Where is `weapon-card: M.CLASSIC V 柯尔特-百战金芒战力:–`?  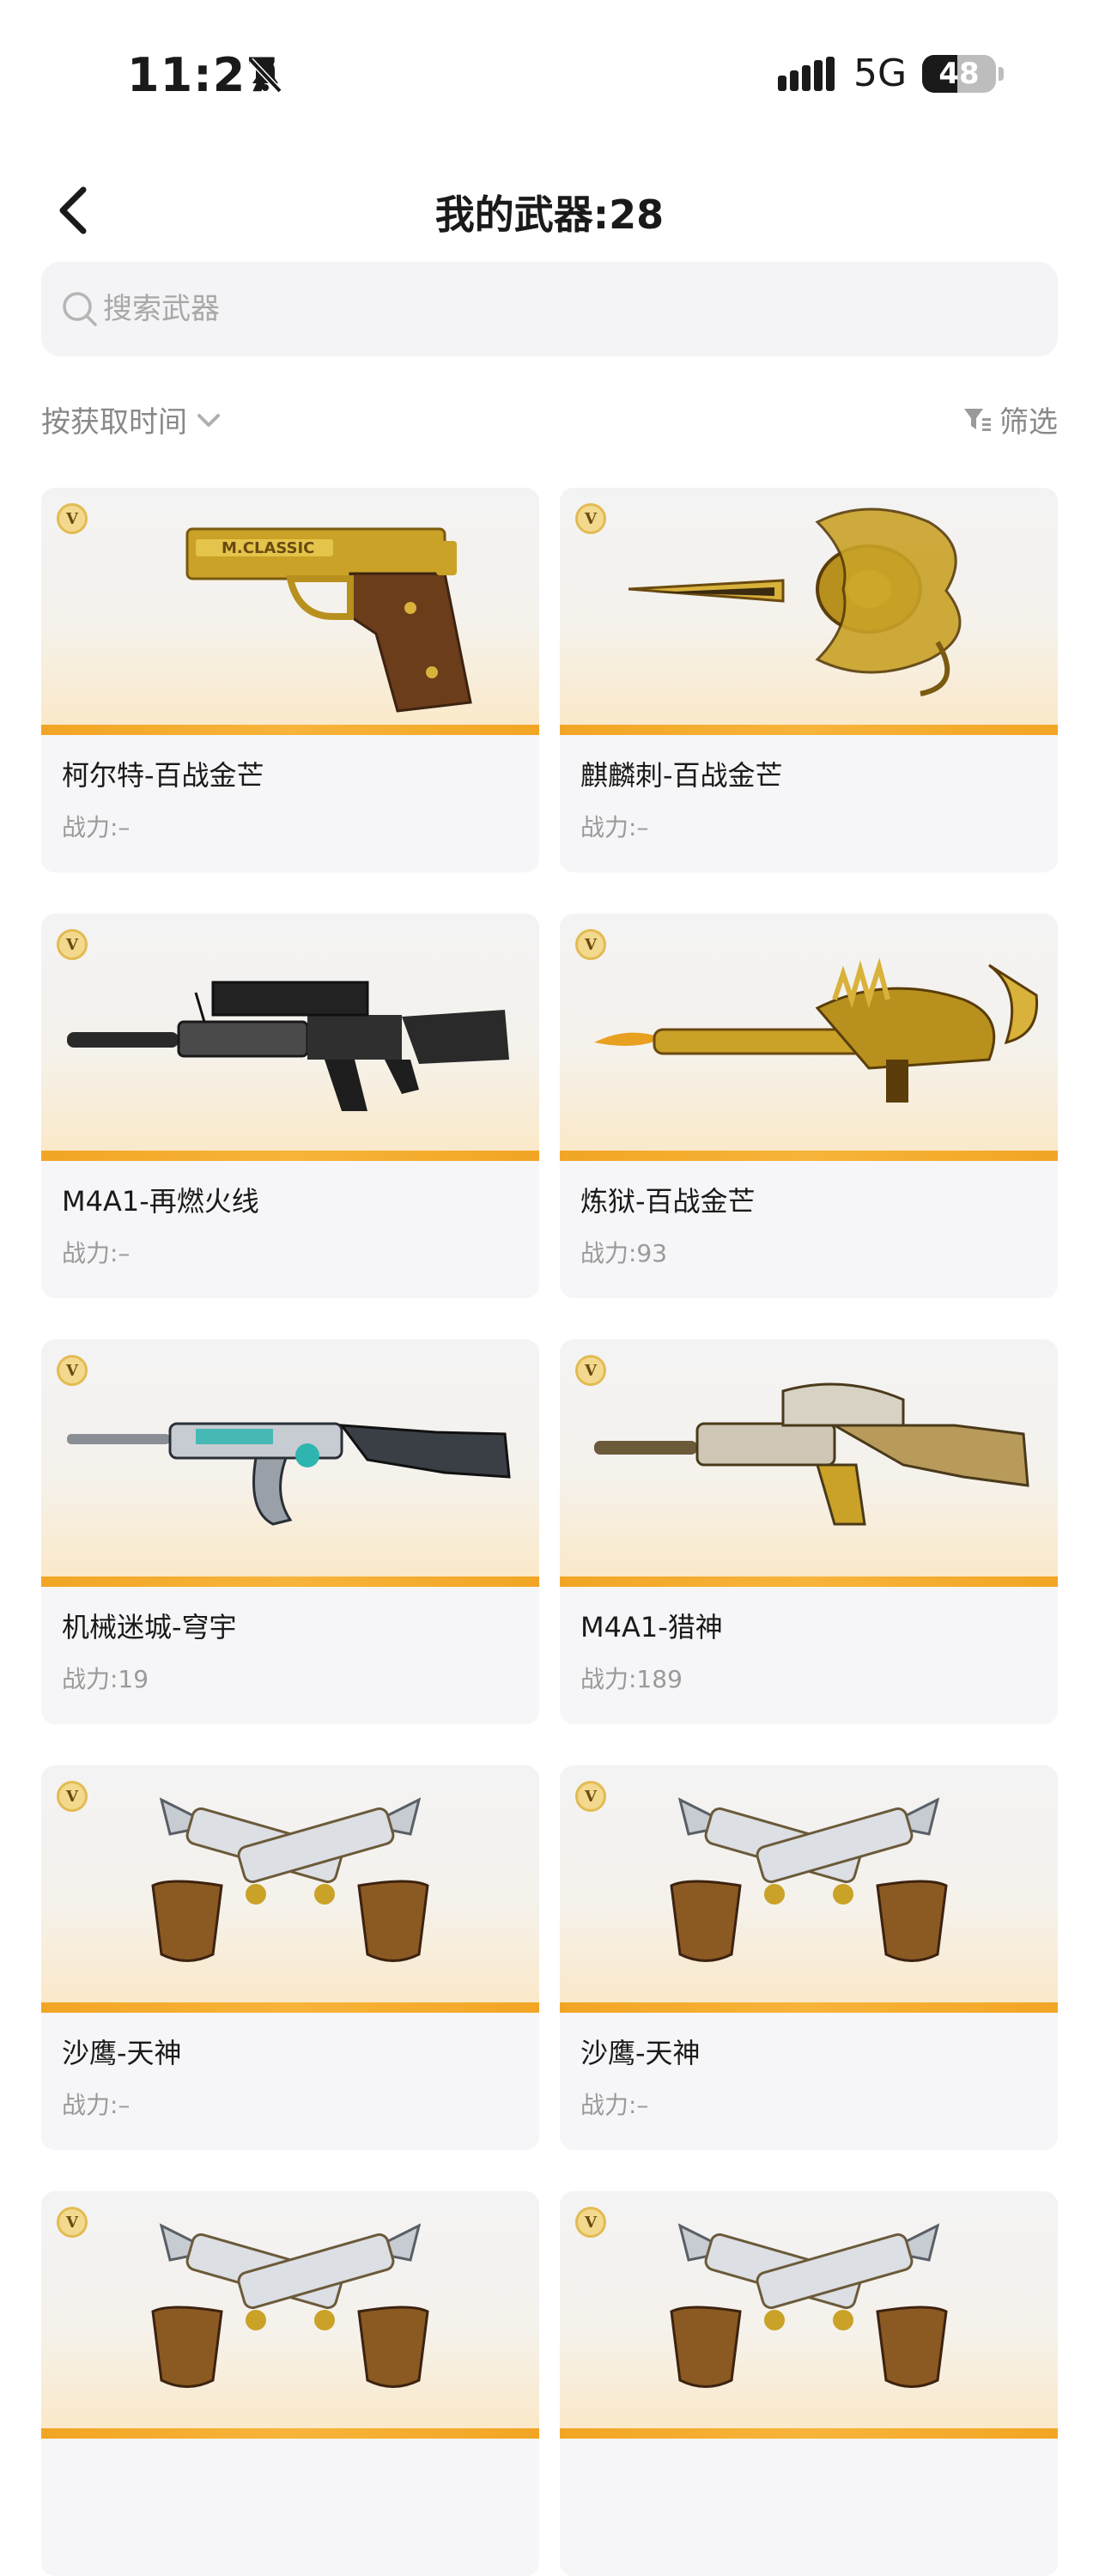 weapon-card: M.CLASSIC V 柯尔特-百战金芒战力:– is located at coordinates (290, 680).